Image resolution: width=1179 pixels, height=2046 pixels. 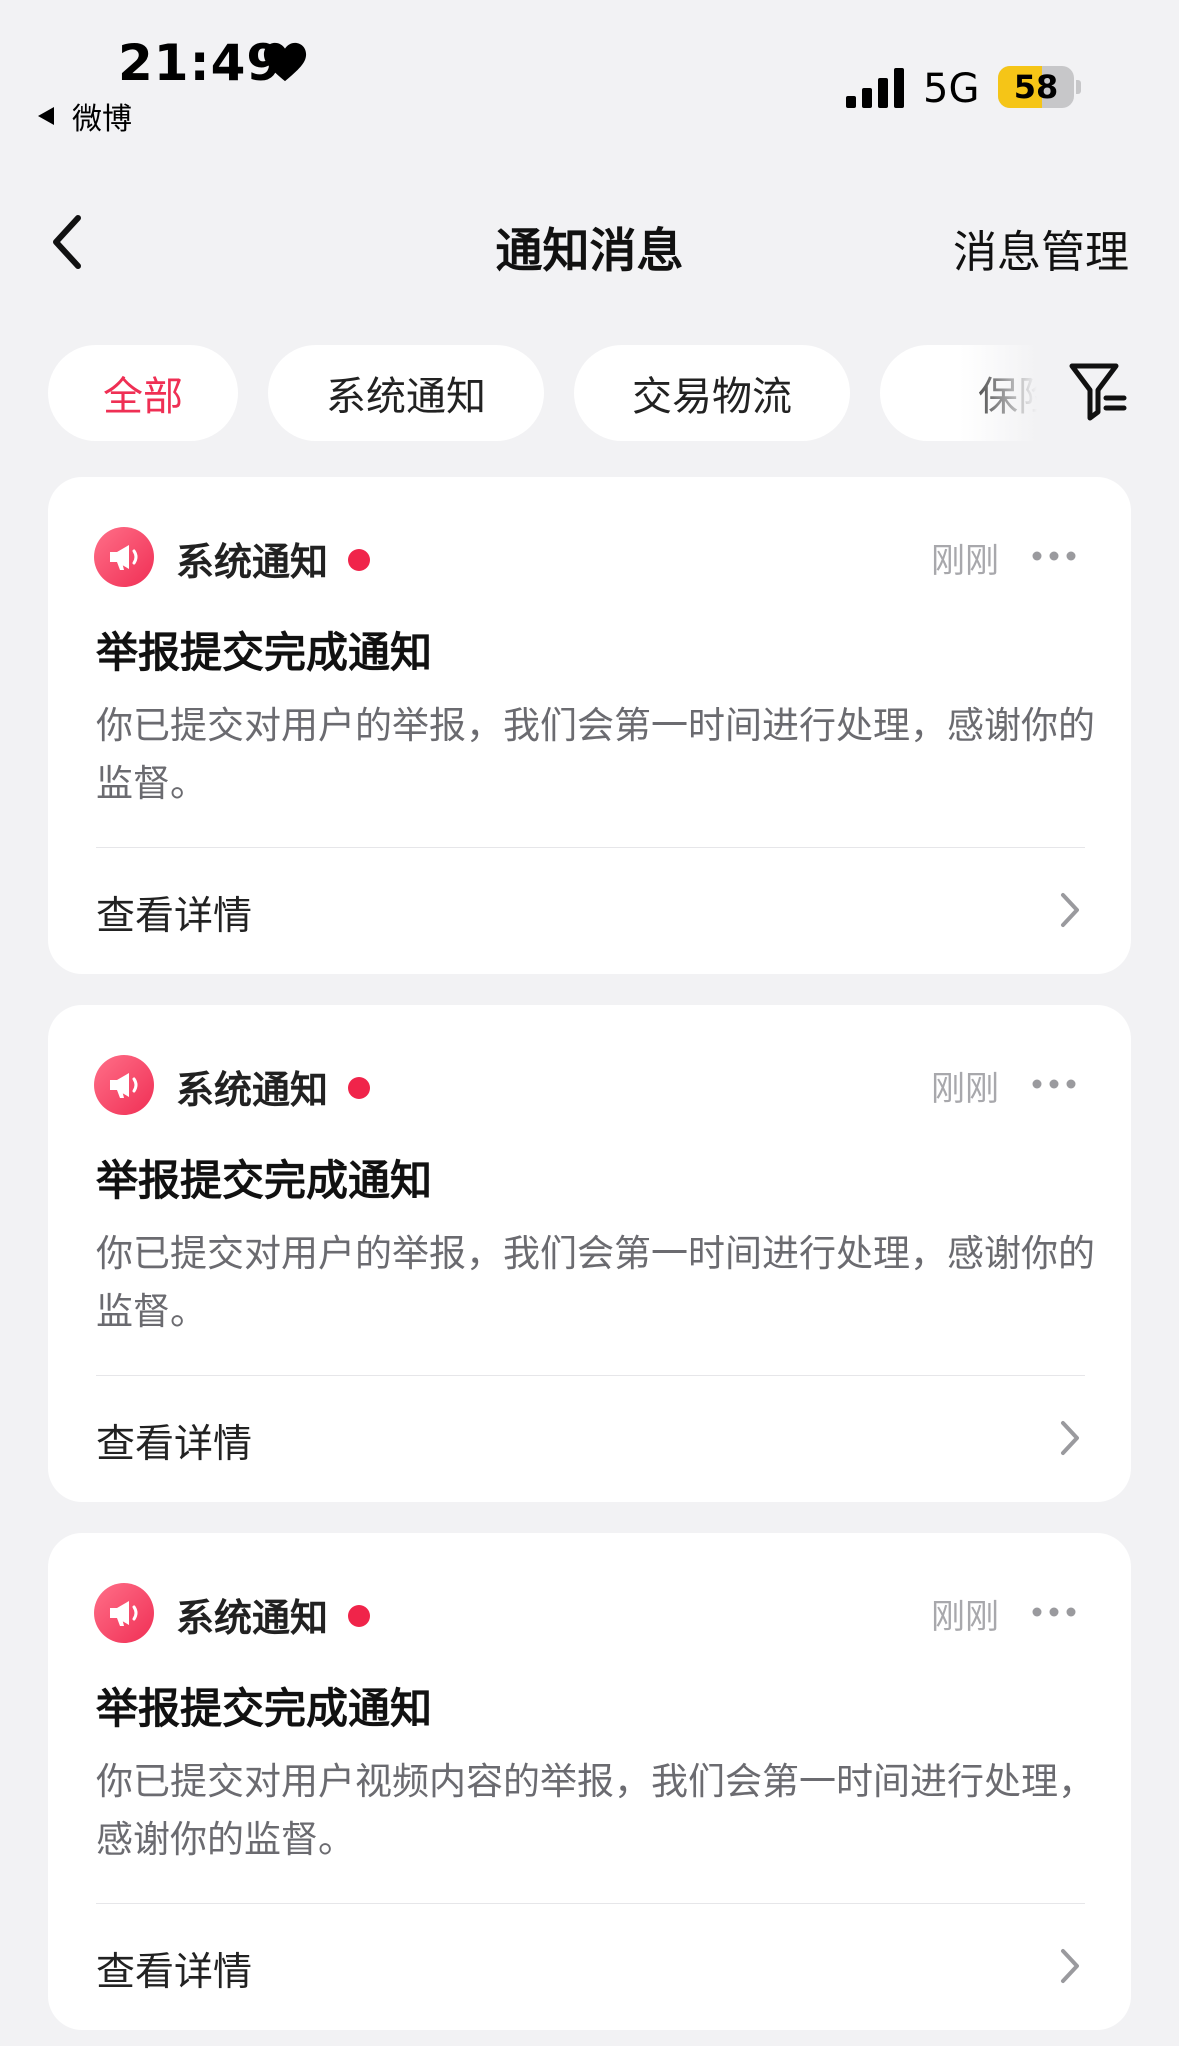 I want to click on status-time: 21:49, so click(x=200, y=63).